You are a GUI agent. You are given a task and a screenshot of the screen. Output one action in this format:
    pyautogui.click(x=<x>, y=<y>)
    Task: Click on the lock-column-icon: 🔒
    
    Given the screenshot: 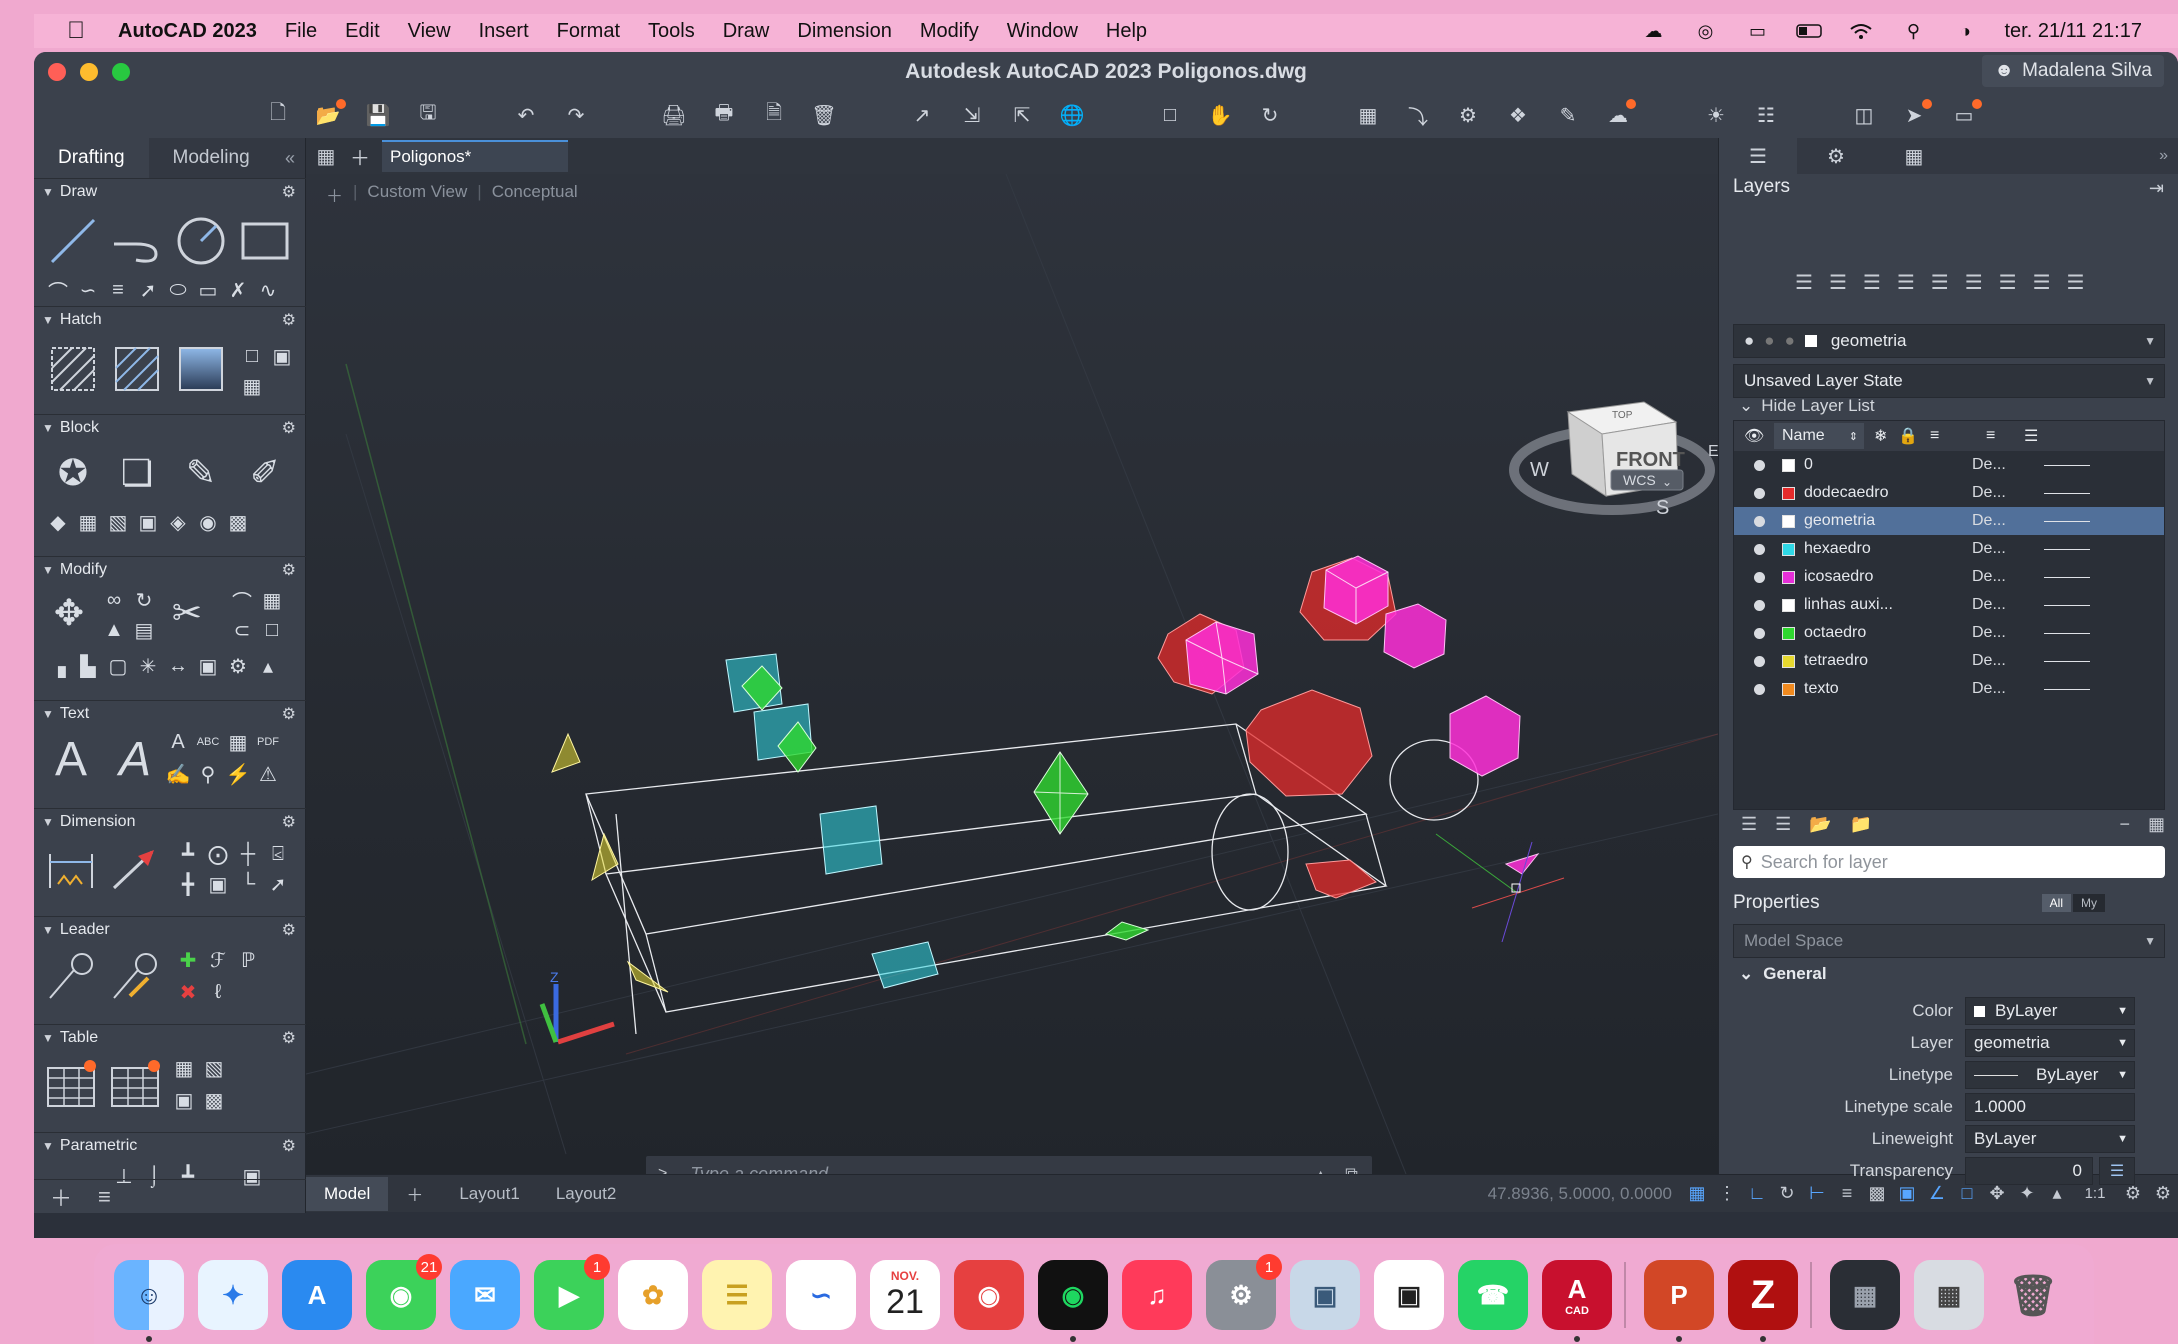 What is the action you would take?
    pyautogui.click(x=1908, y=436)
    